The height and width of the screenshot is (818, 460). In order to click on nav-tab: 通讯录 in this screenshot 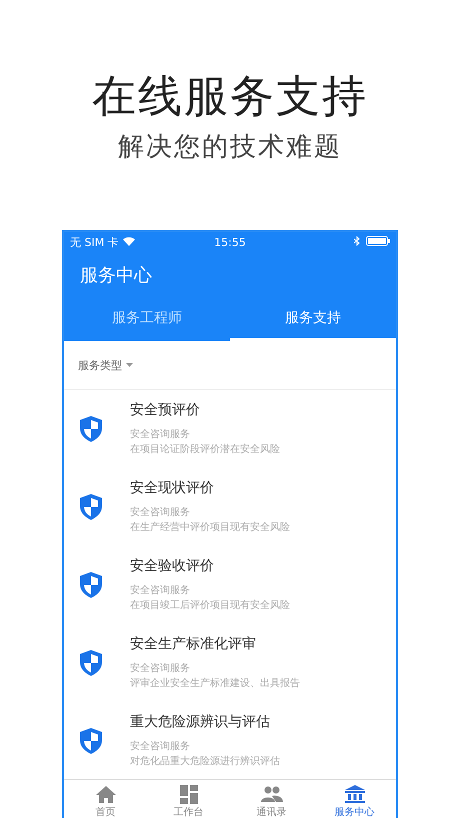, I will do `click(271, 799)`.